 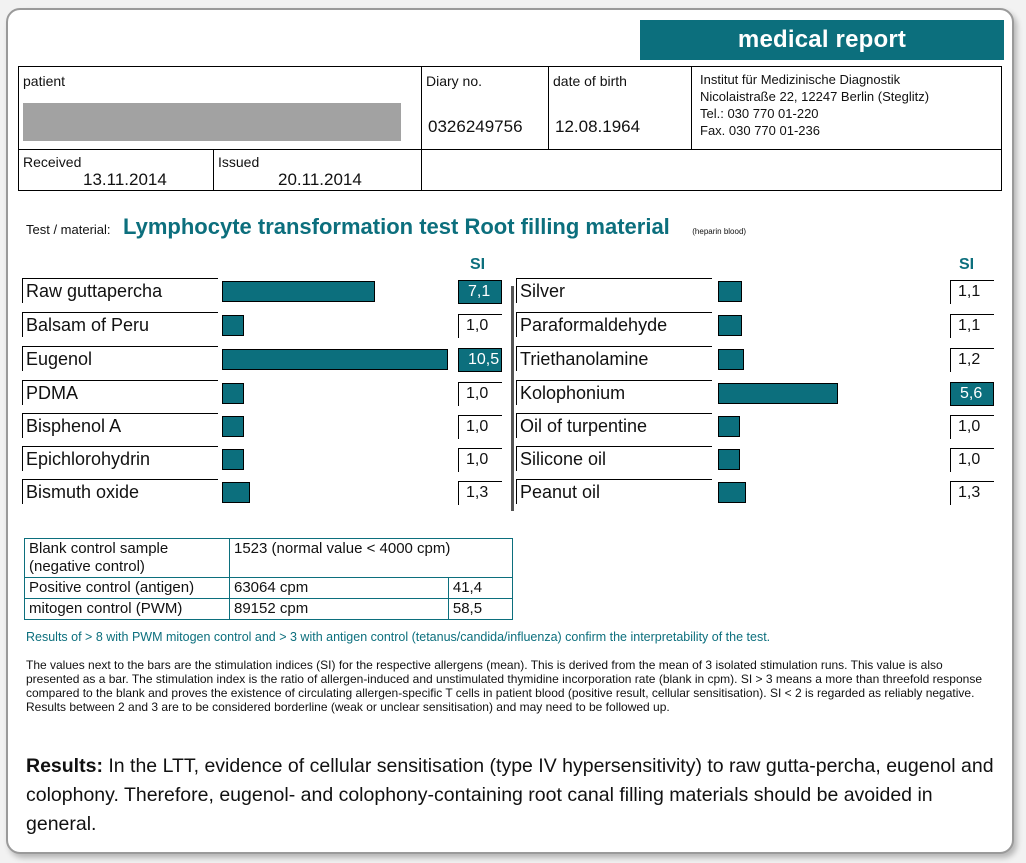 I want to click on allergen-label-right-6: Peanut oil, so click(x=614, y=491).